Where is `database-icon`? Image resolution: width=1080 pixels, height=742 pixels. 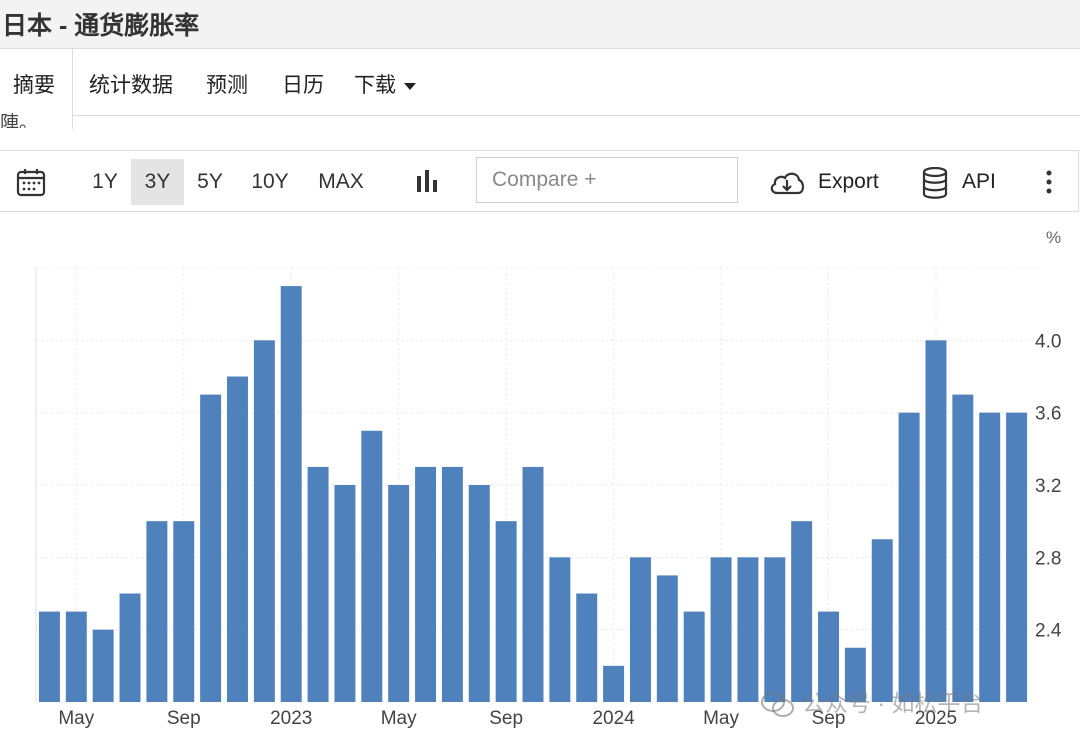 database-icon is located at coordinates (935, 183).